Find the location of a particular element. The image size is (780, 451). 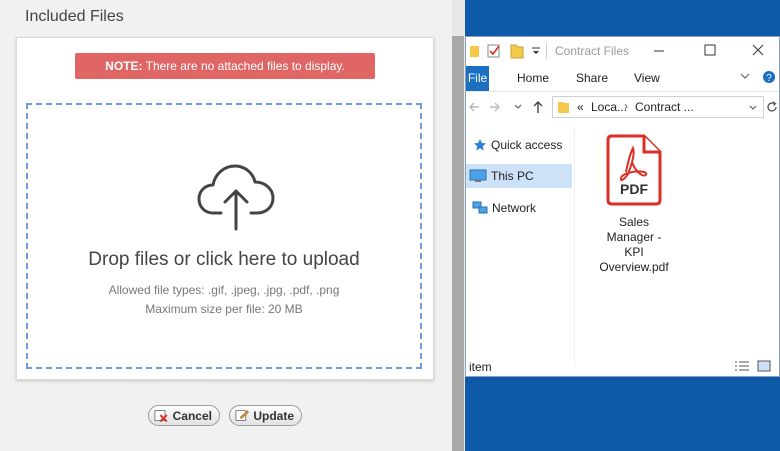

nav-this-pc-label: This PC is located at coordinates (512, 176).